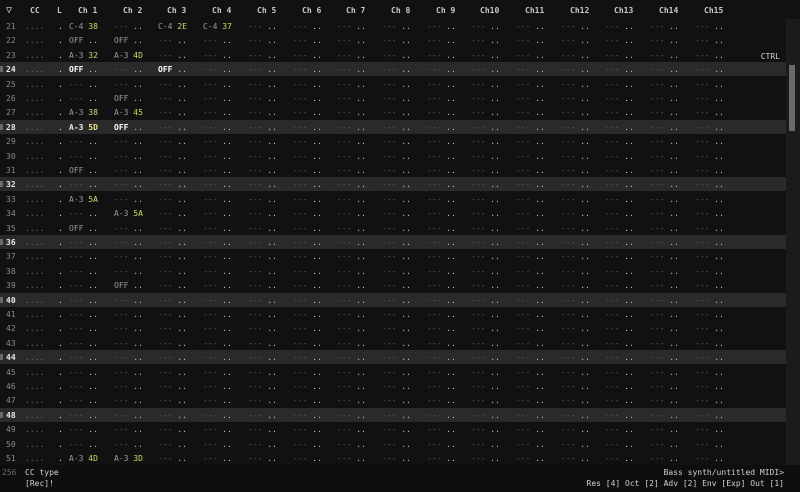 The image size is (800, 492). Describe the element at coordinates (83, 112) in the screenshot. I see `note-cell: A-3 38` at that location.